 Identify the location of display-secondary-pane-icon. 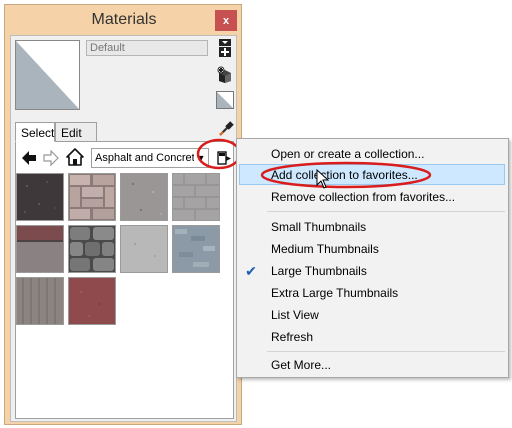
(225, 48).